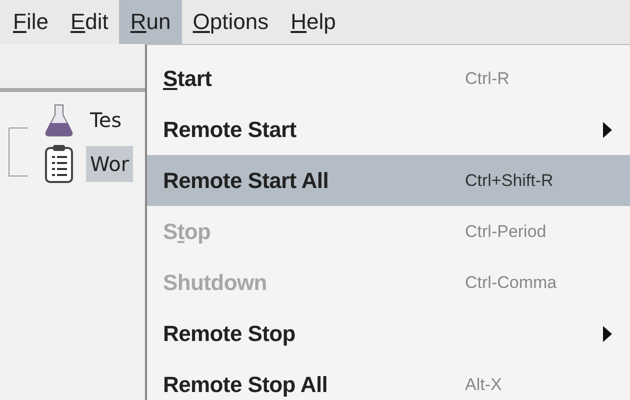 Image resolution: width=630 pixels, height=400 pixels. What do you see at coordinates (388, 379) in the screenshot?
I see `menu-item: Remote Stop All Alt-X` at bounding box center [388, 379].